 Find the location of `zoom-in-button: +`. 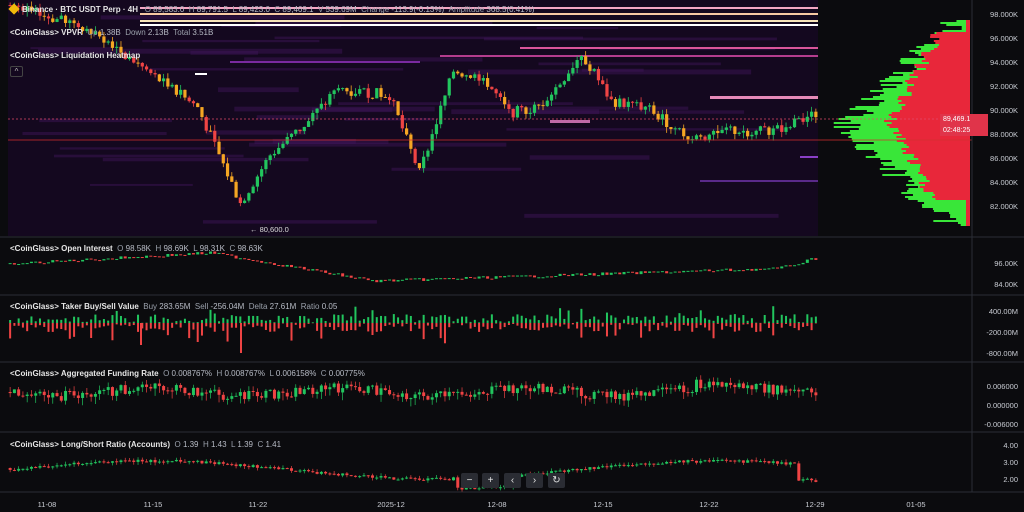

zoom-in-button: + is located at coordinates (490, 480).